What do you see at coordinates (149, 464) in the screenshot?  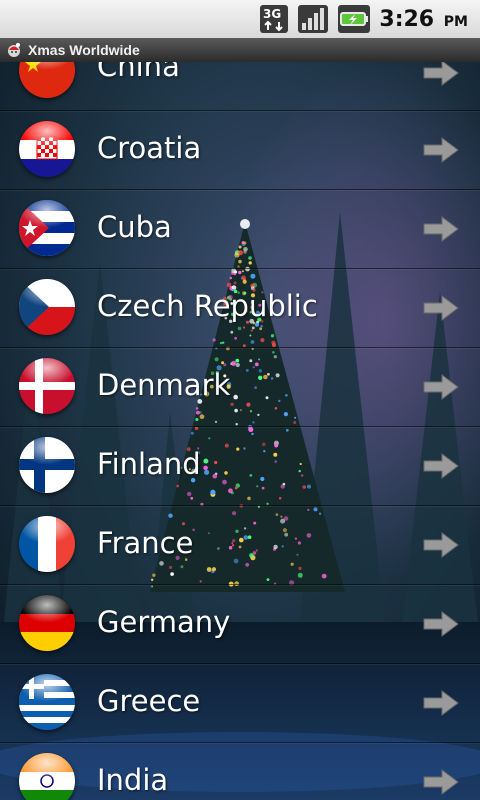 I see `country-label: Finland` at bounding box center [149, 464].